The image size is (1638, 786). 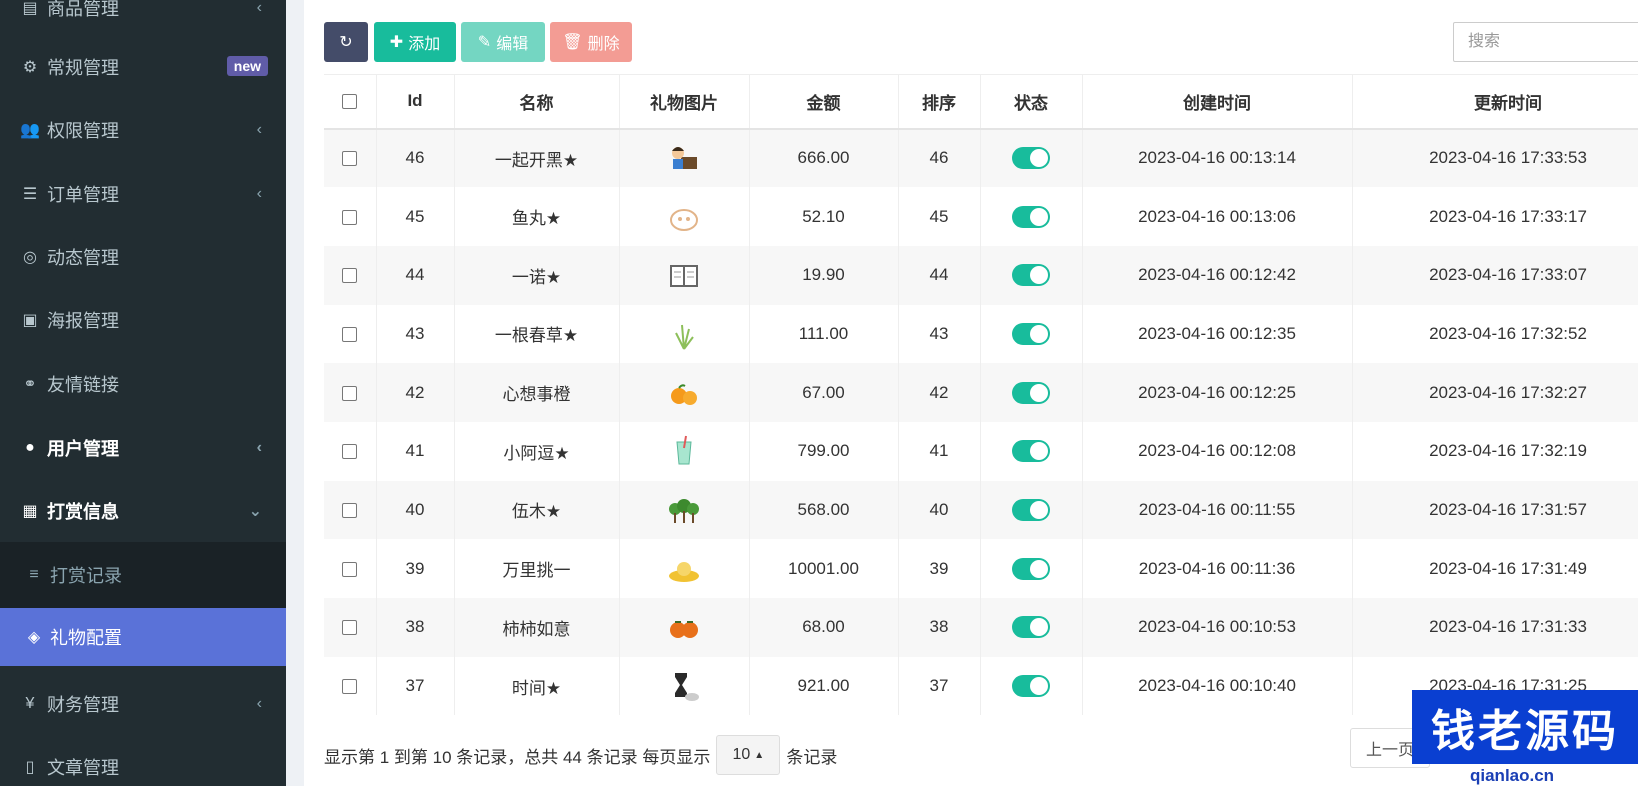 What do you see at coordinates (503, 42) in the screenshot?
I see `edit-button: ✎ 编辑` at bounding box center [503, 42].